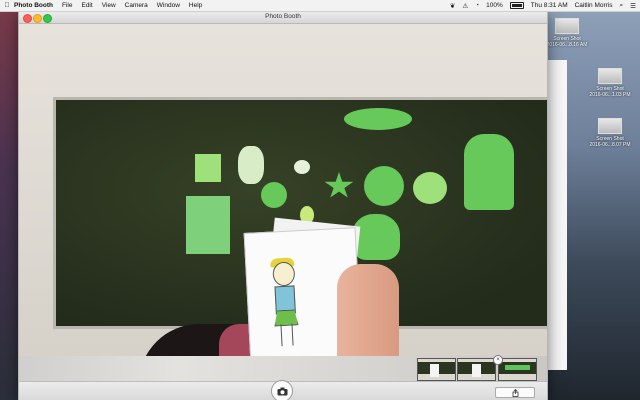  I want to click on wifi-icon: ◔, so click(477, 5).